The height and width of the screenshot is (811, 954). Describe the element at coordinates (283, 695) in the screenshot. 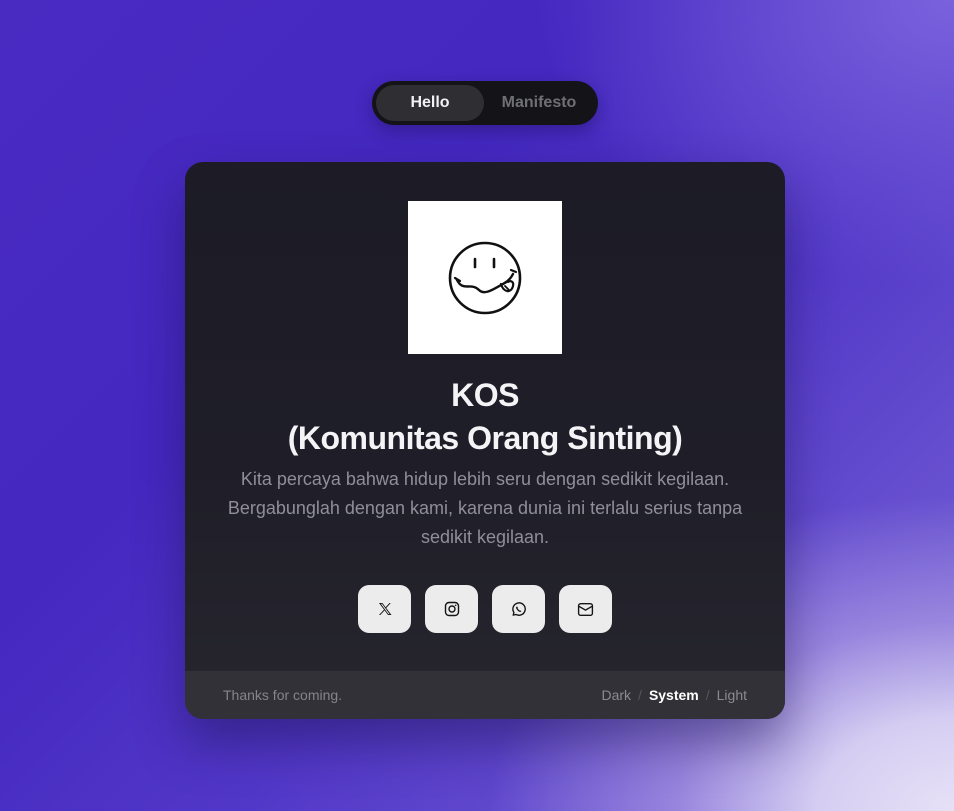

I see `footer-thanks: Thanks for coming.` at that location.